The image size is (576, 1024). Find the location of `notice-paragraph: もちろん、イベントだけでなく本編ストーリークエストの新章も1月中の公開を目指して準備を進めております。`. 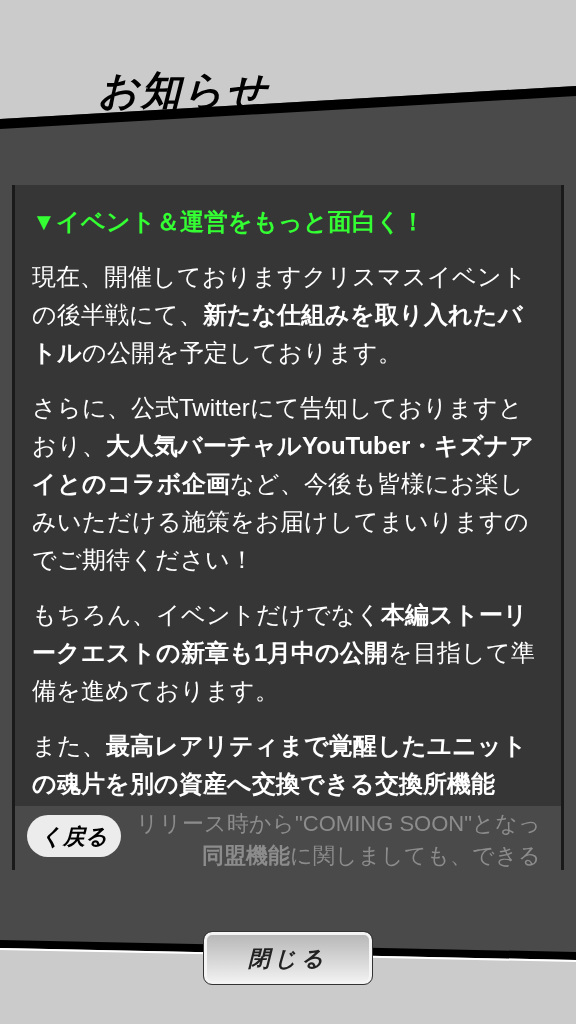

notice-paragraph: もちろん、イベントだけでなく本編ストーリークエストの新章も1月中の公開を目指して準備を進めております。 is located at coordinates (284, 653).